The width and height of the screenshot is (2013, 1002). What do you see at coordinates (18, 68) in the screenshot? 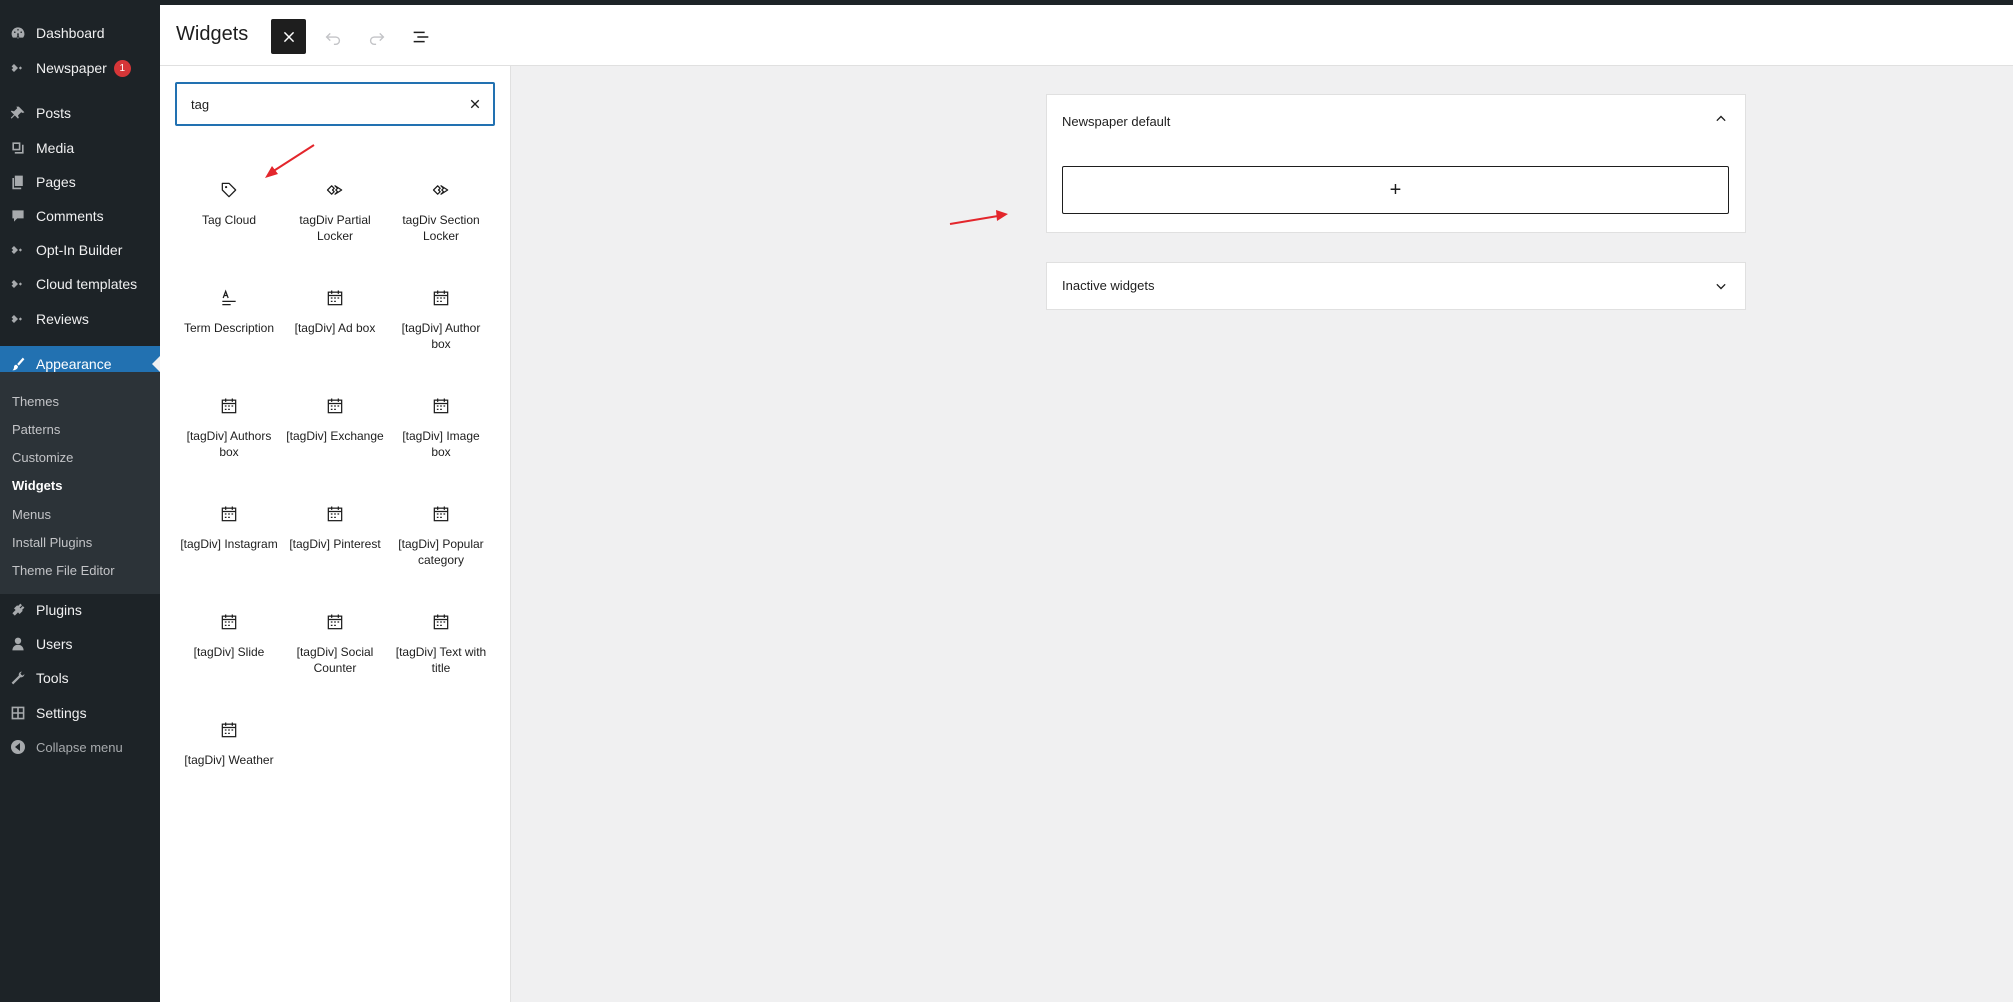
I see `newspaper-icon` at bounding box center [18, 68].